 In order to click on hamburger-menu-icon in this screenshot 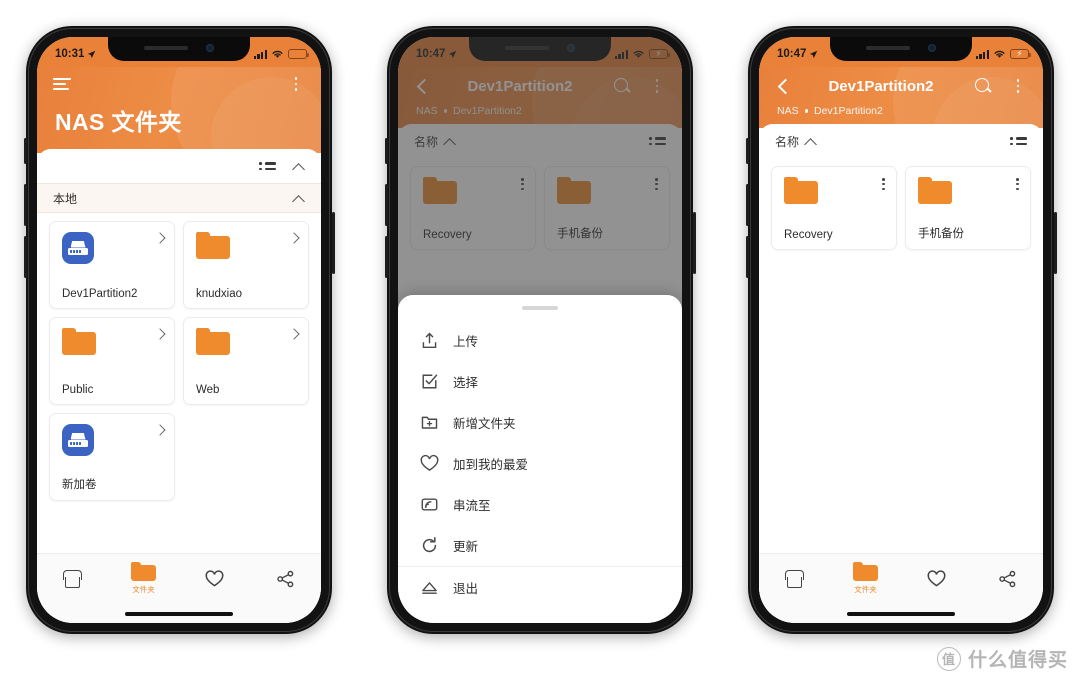, I will do `click(62, 84)`.